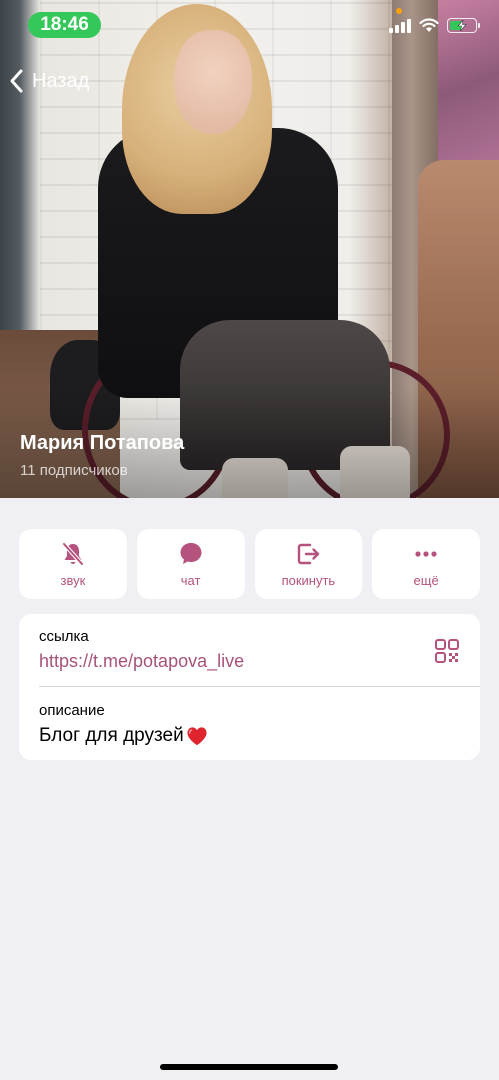 The width and height of the screenshot is (499, 1080). What do you see at coordinates (399, 11) in the screenshot?
I see `privacy-indicator-dot` at bounding box center [399, 11].